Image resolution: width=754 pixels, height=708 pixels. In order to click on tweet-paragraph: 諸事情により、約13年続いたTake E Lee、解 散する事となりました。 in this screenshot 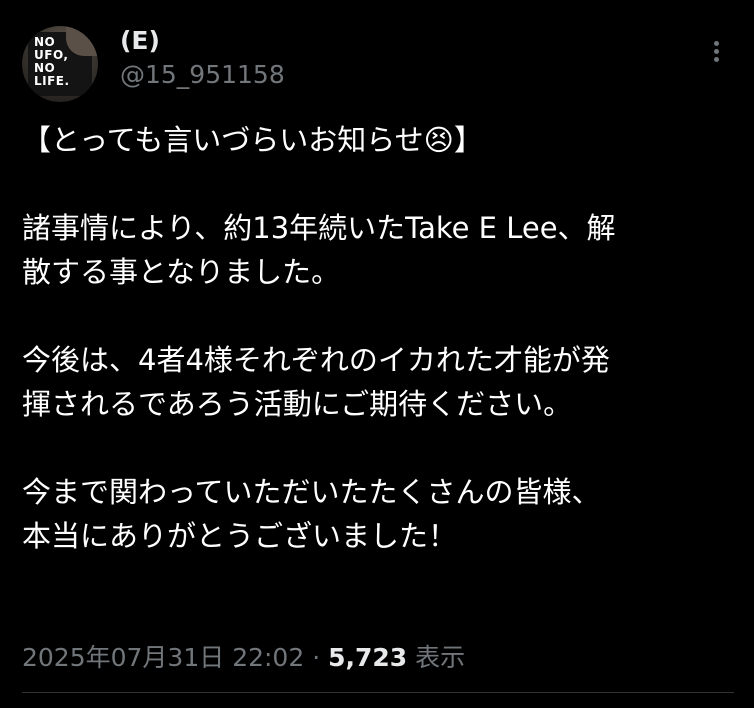, I will do `click(319, 250)`.